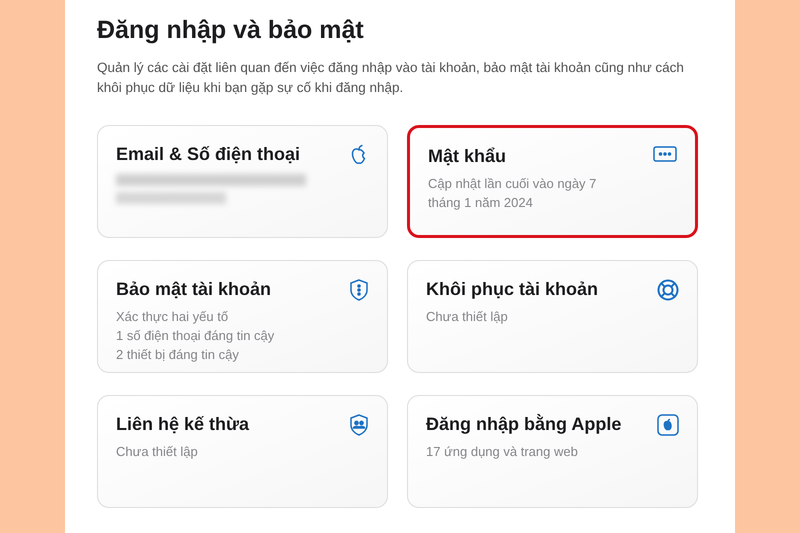 Image resolution: width=800 pixels, height=533 pixels. I want to click on card-title: Liên hệ kế thừa, so click(183, 424).